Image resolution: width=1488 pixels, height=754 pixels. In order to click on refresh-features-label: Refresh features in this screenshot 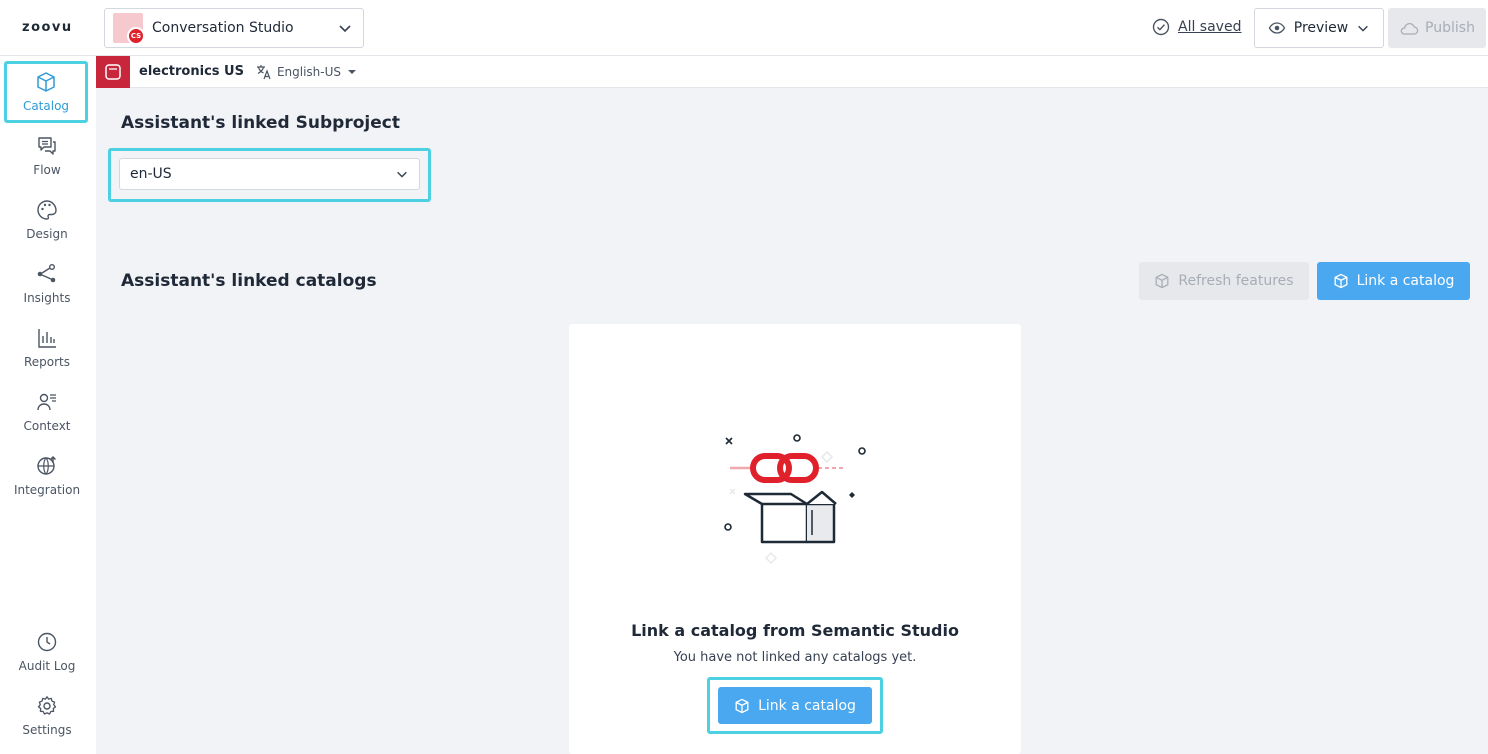, I will do `click(1236, 281)`.